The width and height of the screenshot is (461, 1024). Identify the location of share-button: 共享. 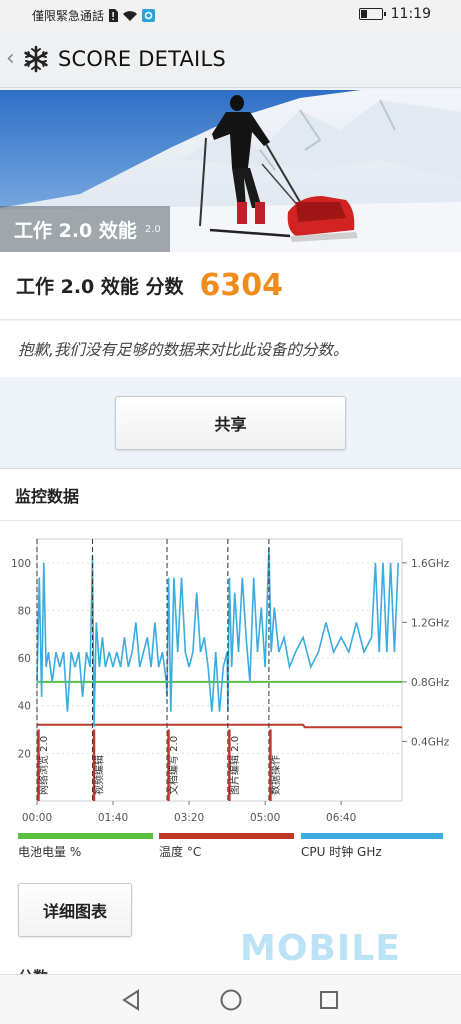
(230, 423).